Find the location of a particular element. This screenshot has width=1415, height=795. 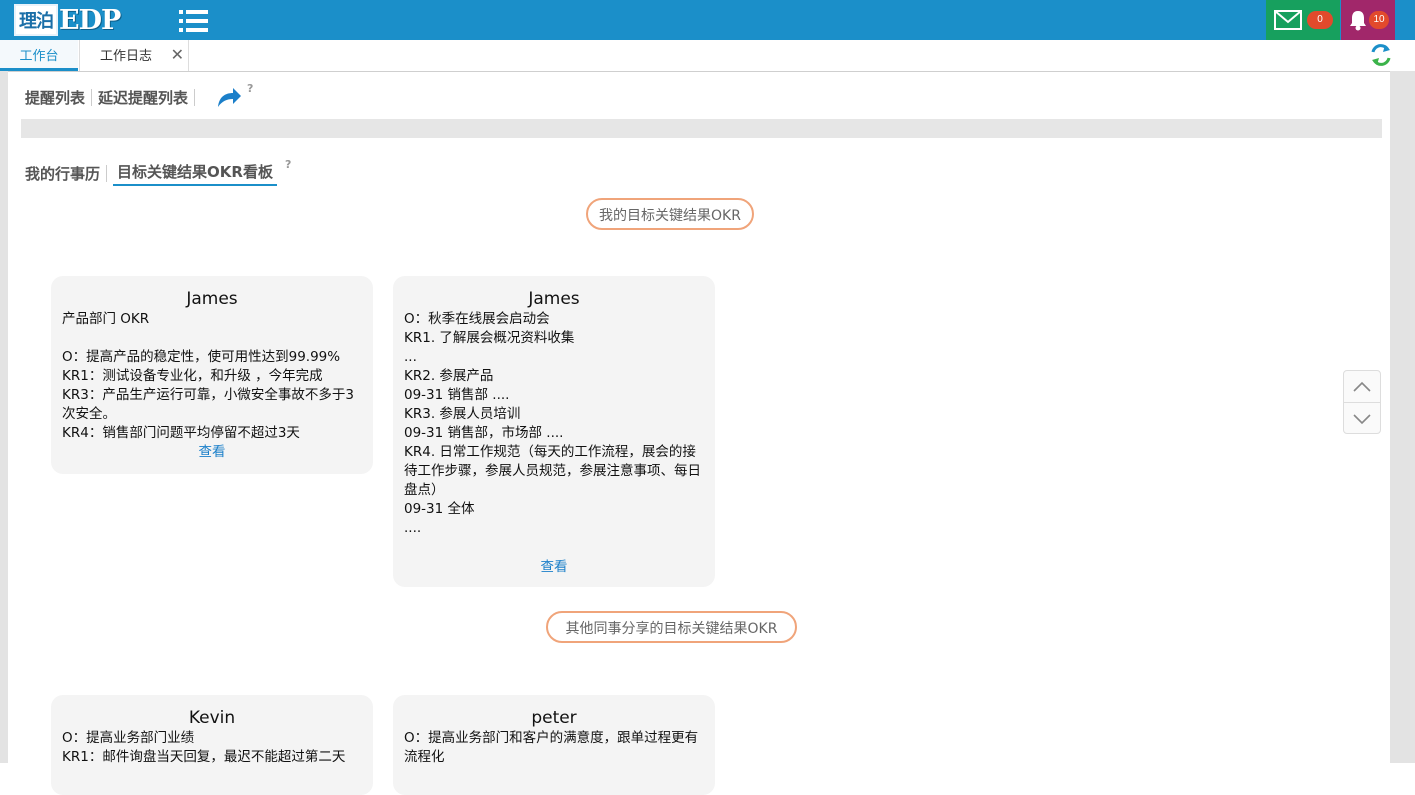

board-tabs: 我的行事历 目标关键结果OKR看板 ? is located at coordinates (158, 172).